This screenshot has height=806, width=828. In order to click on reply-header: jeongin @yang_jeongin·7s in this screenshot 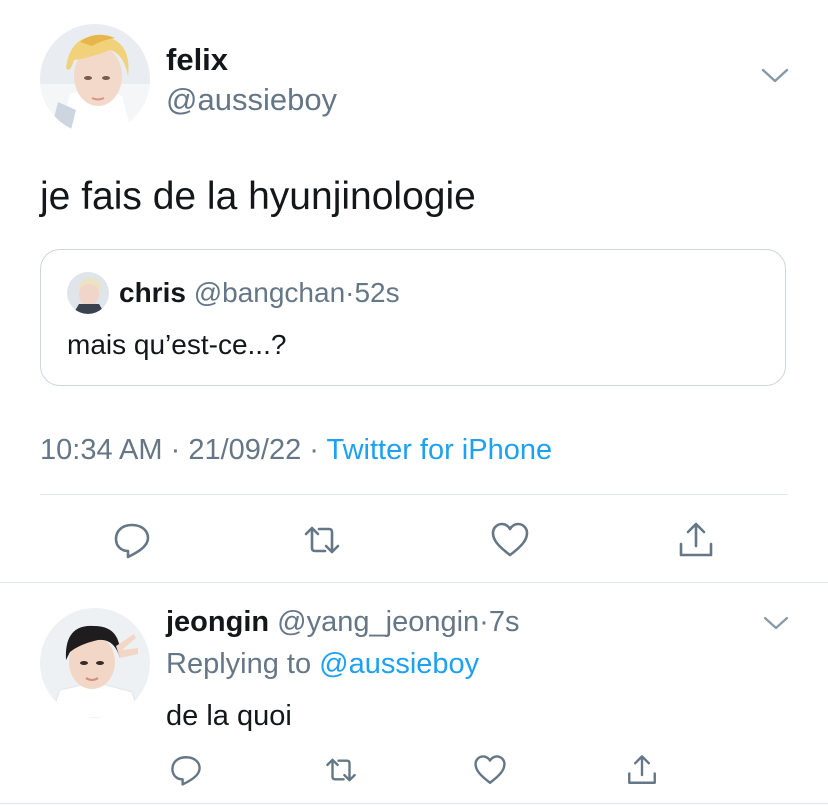, I will do `click(342, 622)`.